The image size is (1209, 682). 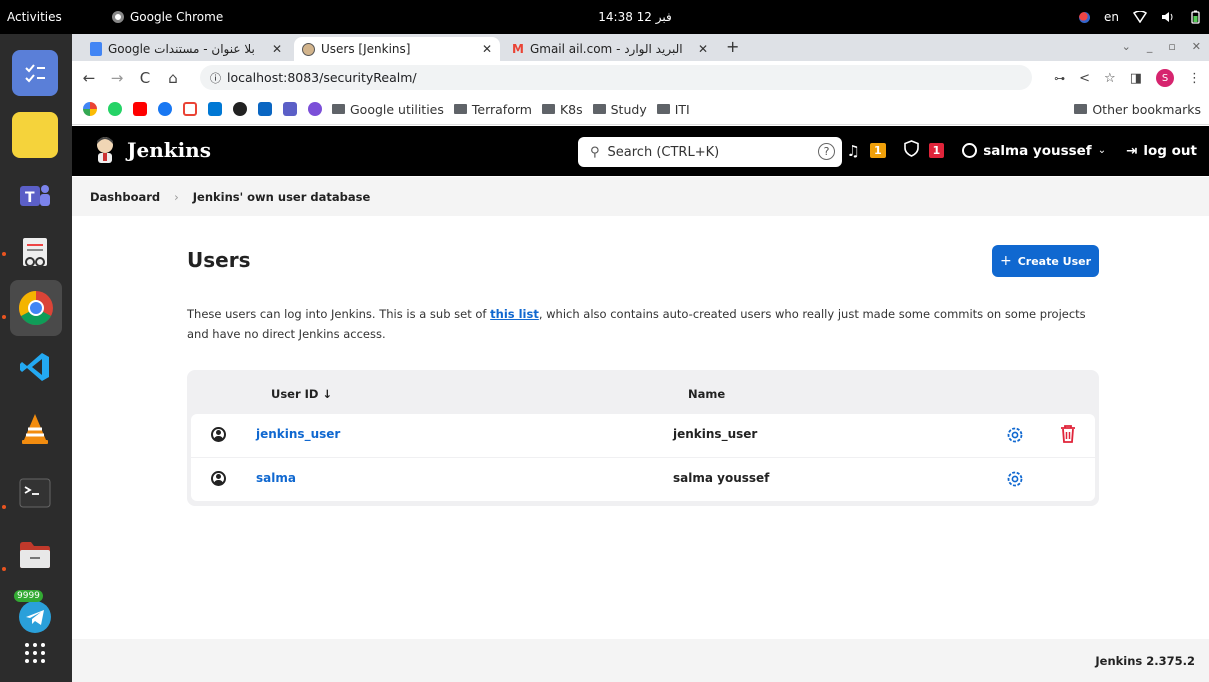 What do you see at coordinates (115, 109) in the screenshot?
I see `whatsapp-bookmark-icon` at bounding box center [115, 109].